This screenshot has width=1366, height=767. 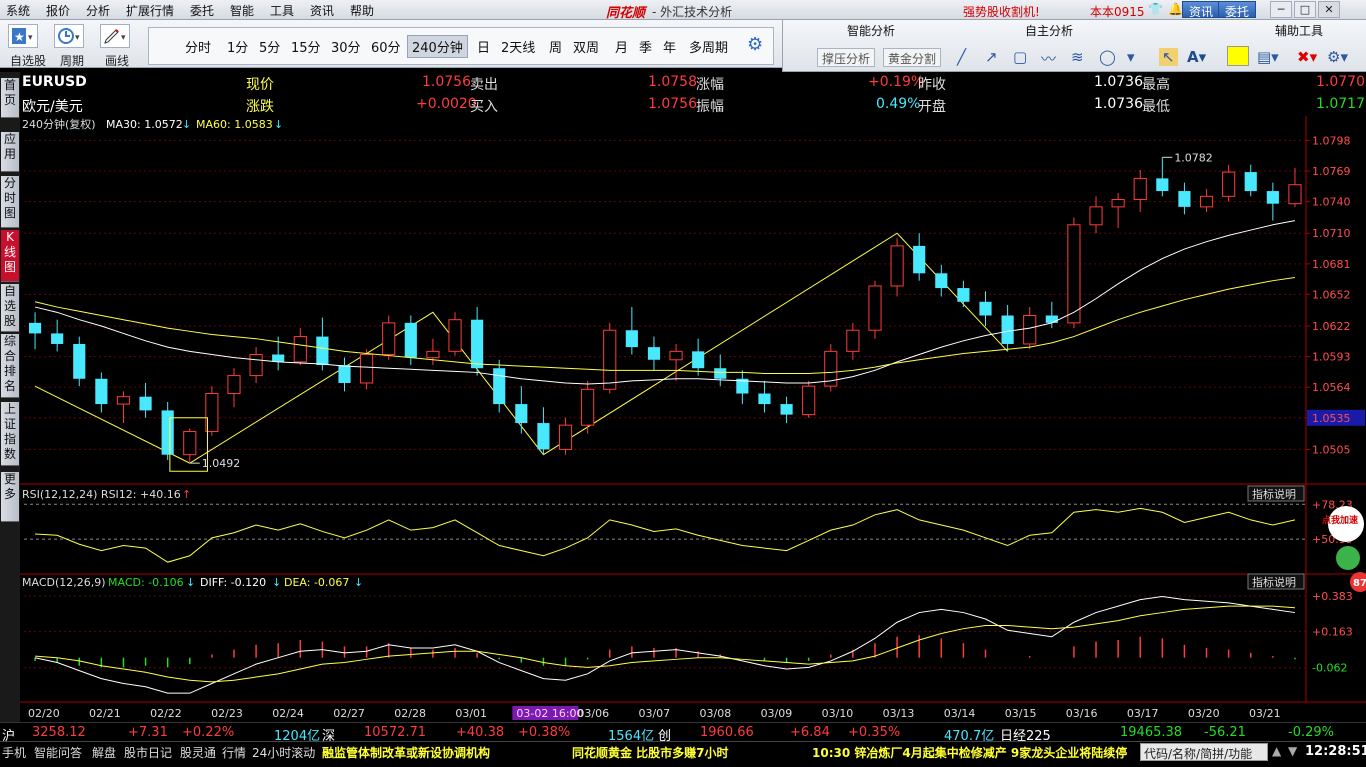 I want to click on bottom-tab-mobile: 手机, so click(x=14, y=752).